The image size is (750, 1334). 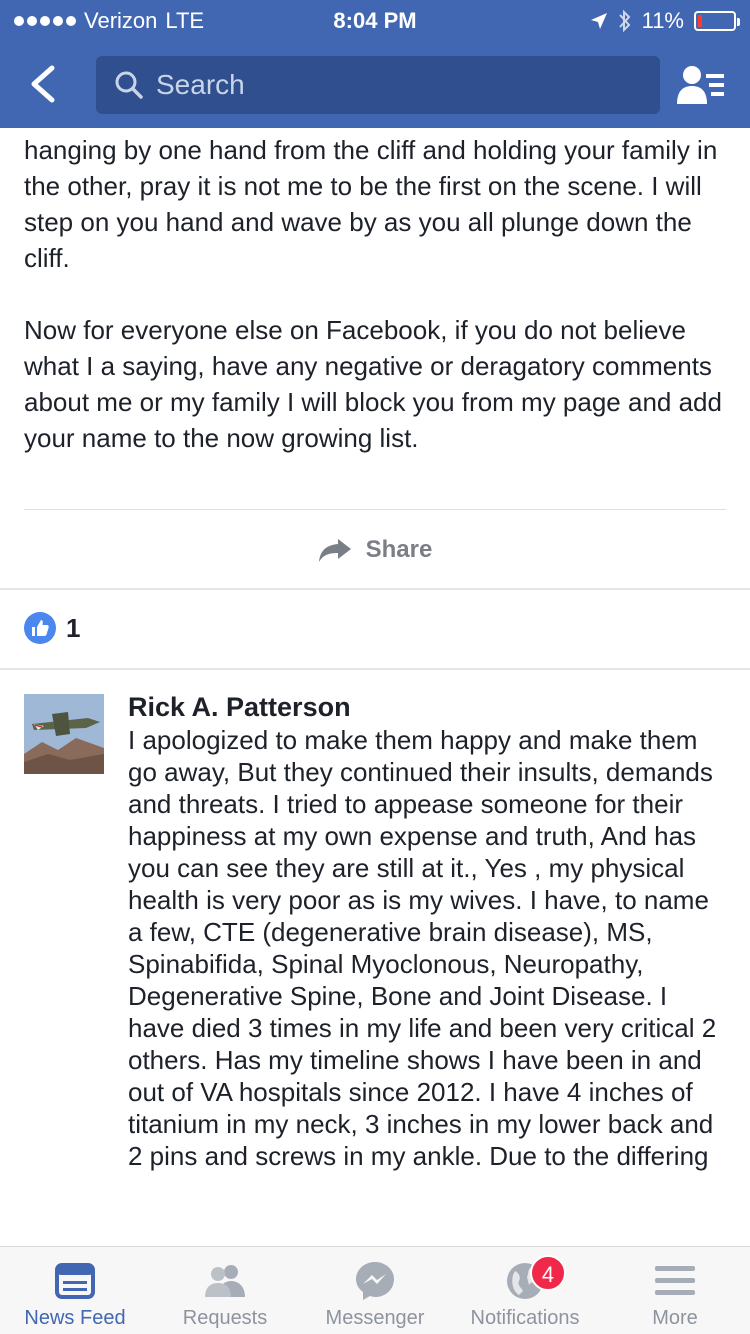 I want to click on share-arrow-icon, so click(x=334, y=550).